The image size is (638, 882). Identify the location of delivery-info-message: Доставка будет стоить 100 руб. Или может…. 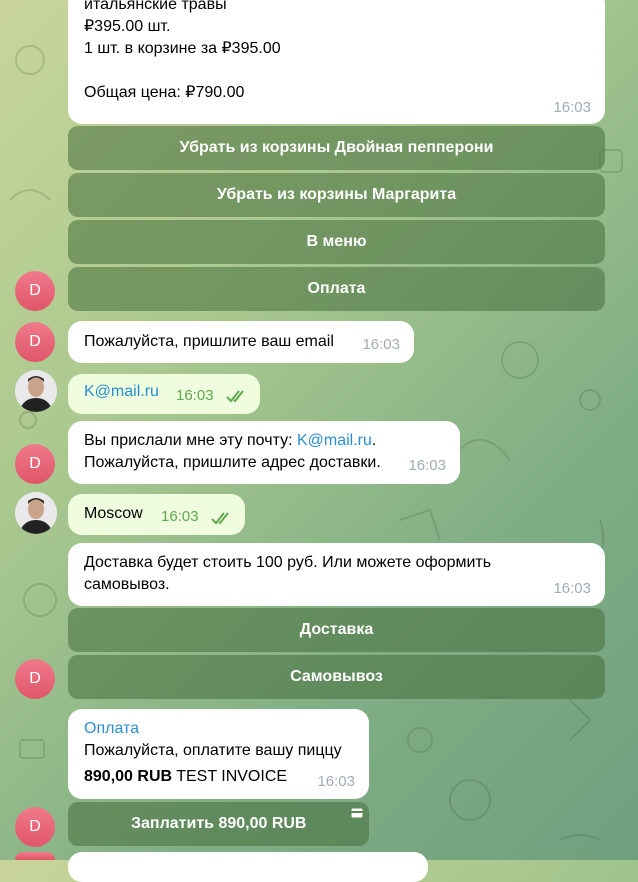
(336, 574).